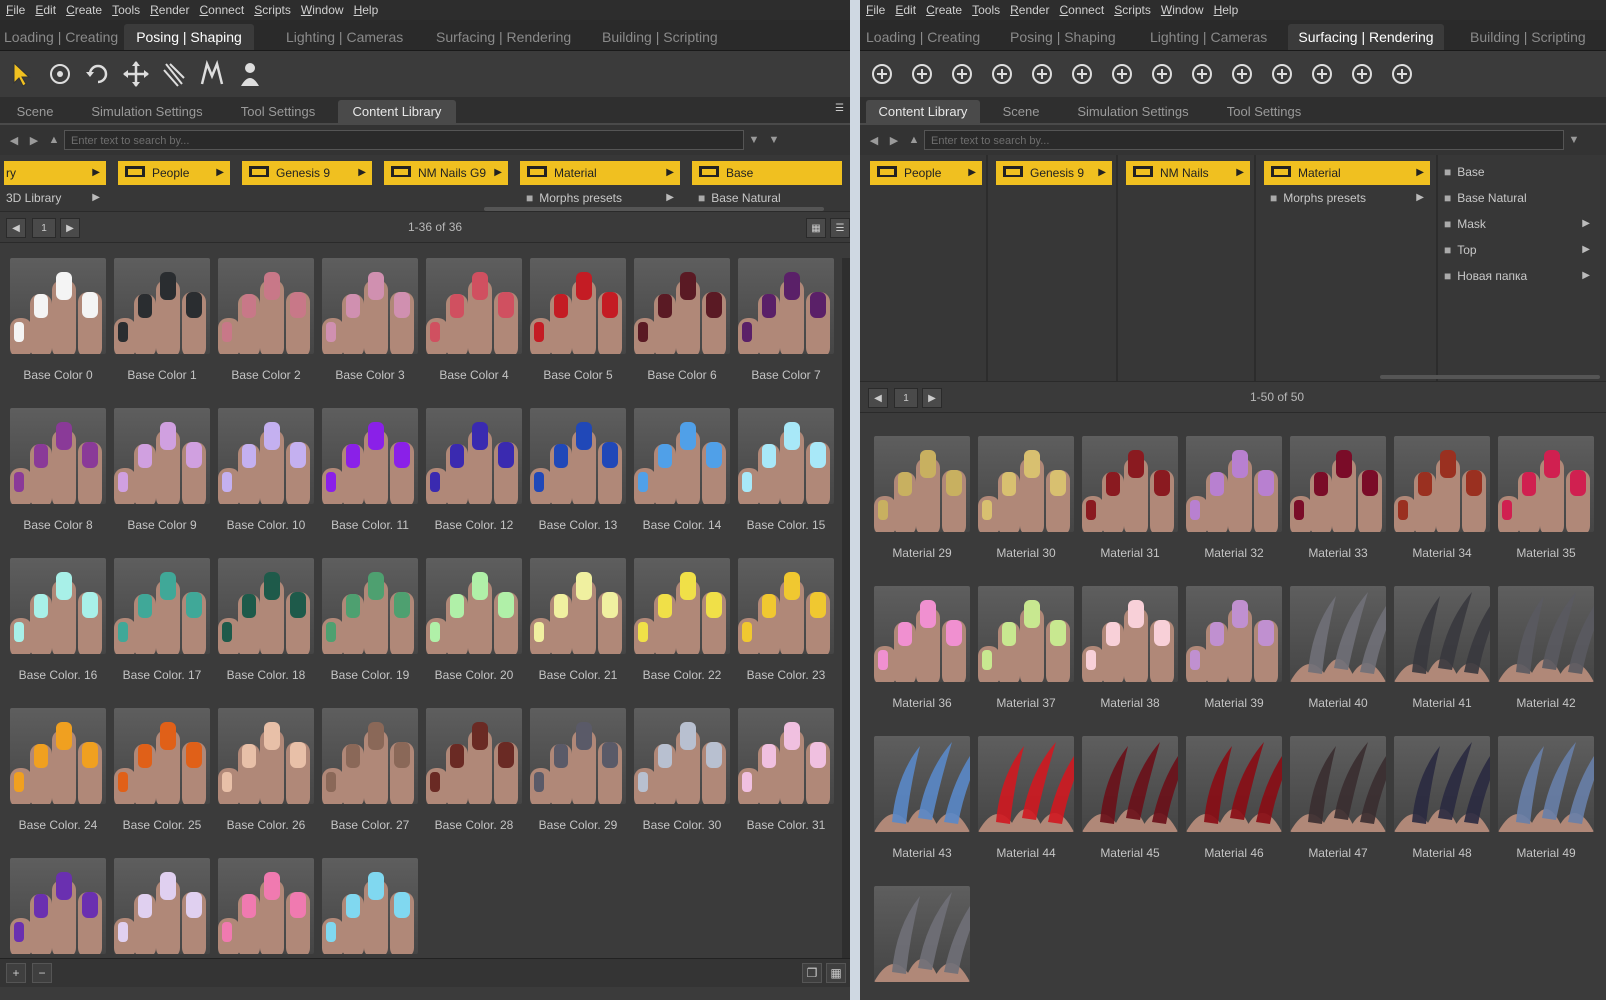  What do you see at coordinates (397, 111) in the screenshot?
I see `tab-content-library: Content Library` at bounding box center [397, 111].